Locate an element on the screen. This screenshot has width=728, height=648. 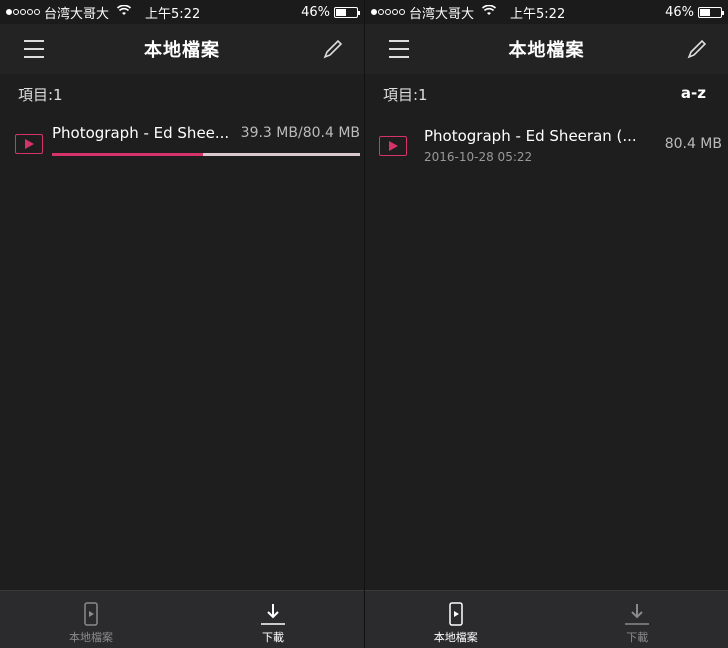
download-item-size: 39.3 MB/80.4 MB is located at coordinates (300, 133).